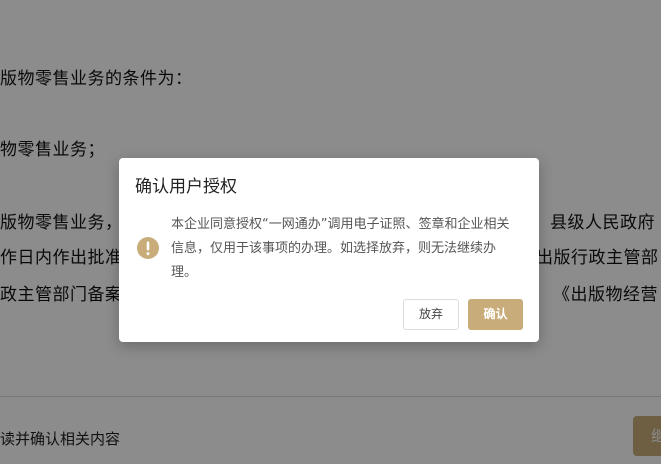 This screenshot has height=464, width=661. I want to click on cancel-button: 放弃, so click(431, 314).